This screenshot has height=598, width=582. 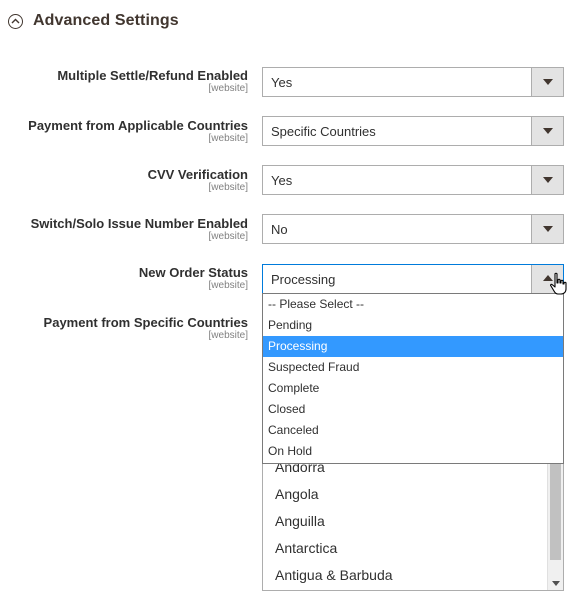 I want to click on label-text: Switch/Solo Issue Number Enabled, so click(x=139, y=223).